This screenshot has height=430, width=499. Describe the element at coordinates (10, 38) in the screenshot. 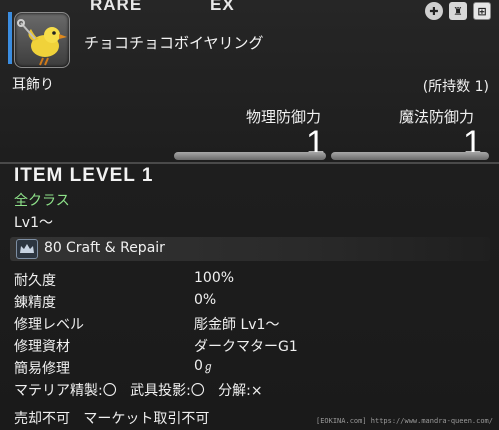

I see `item-accent-bar` at that location.